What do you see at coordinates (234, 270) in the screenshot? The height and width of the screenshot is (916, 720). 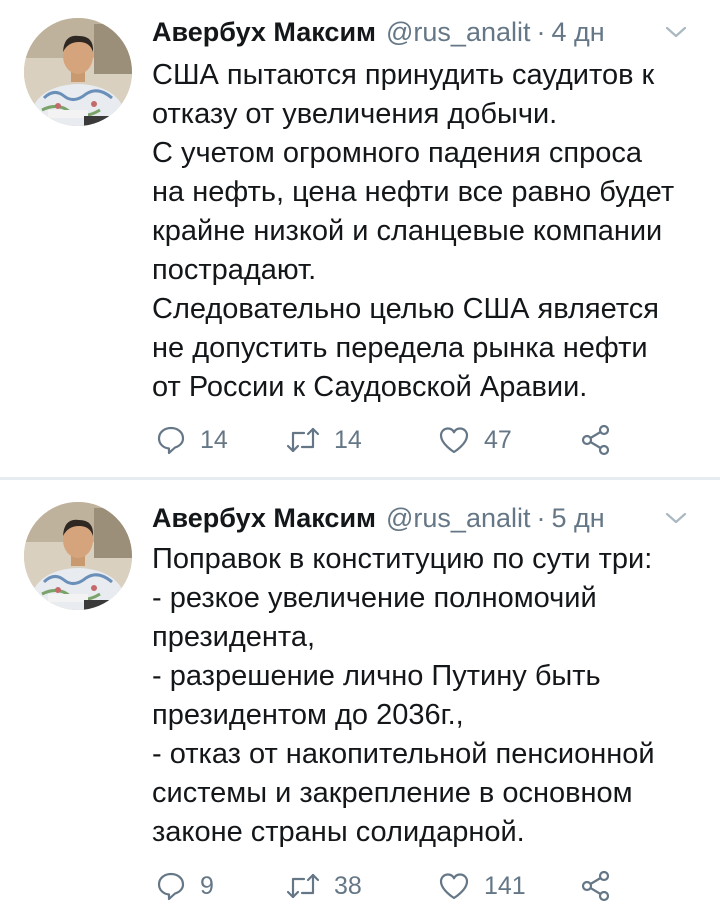 I see `tweet-text-line: пострадают.` at bounding box center [234, 270].